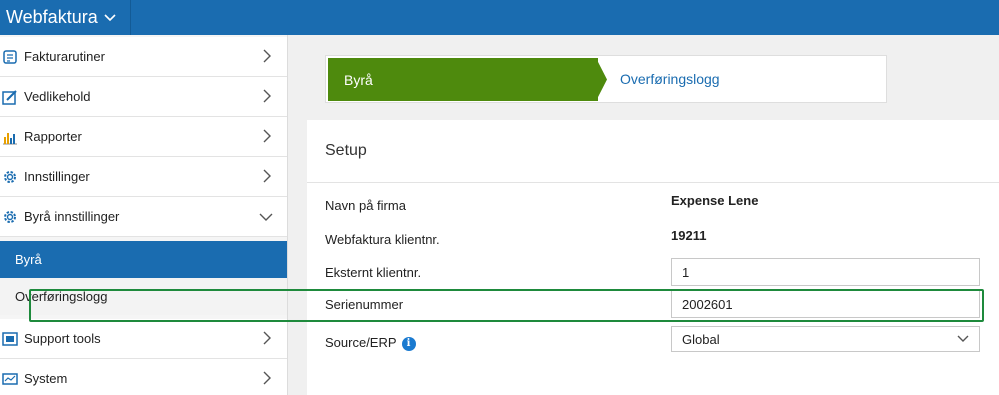 The height and width of the screenshot is (395, 999). I want to click on edit-icon, so click(10, 97).